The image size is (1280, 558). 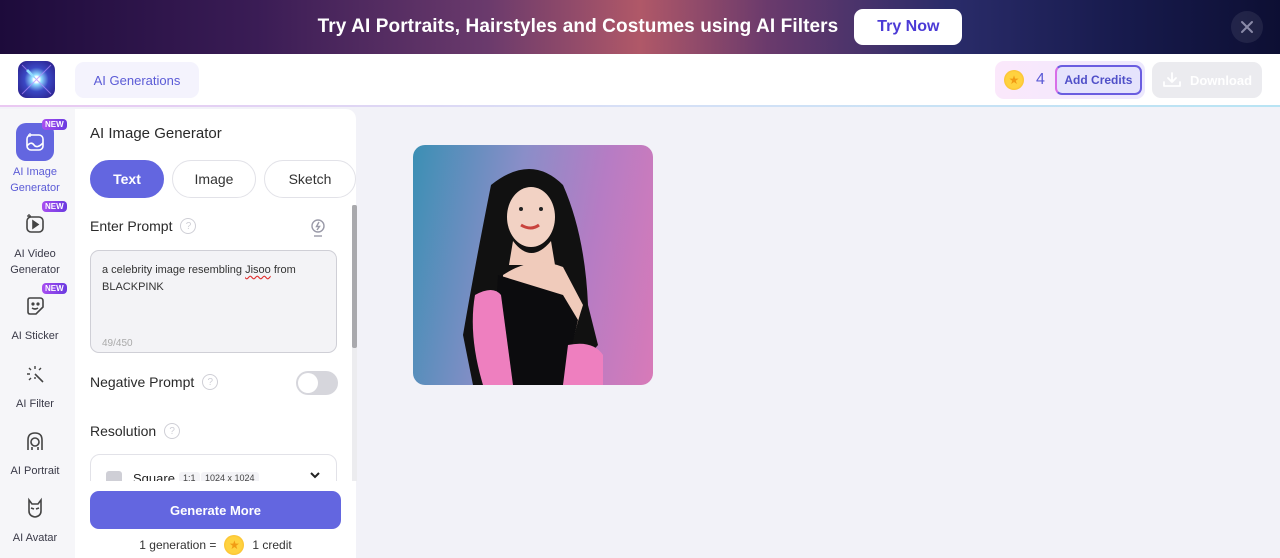 I want to click on credit-count: 4, so click(x=1040, y=79).